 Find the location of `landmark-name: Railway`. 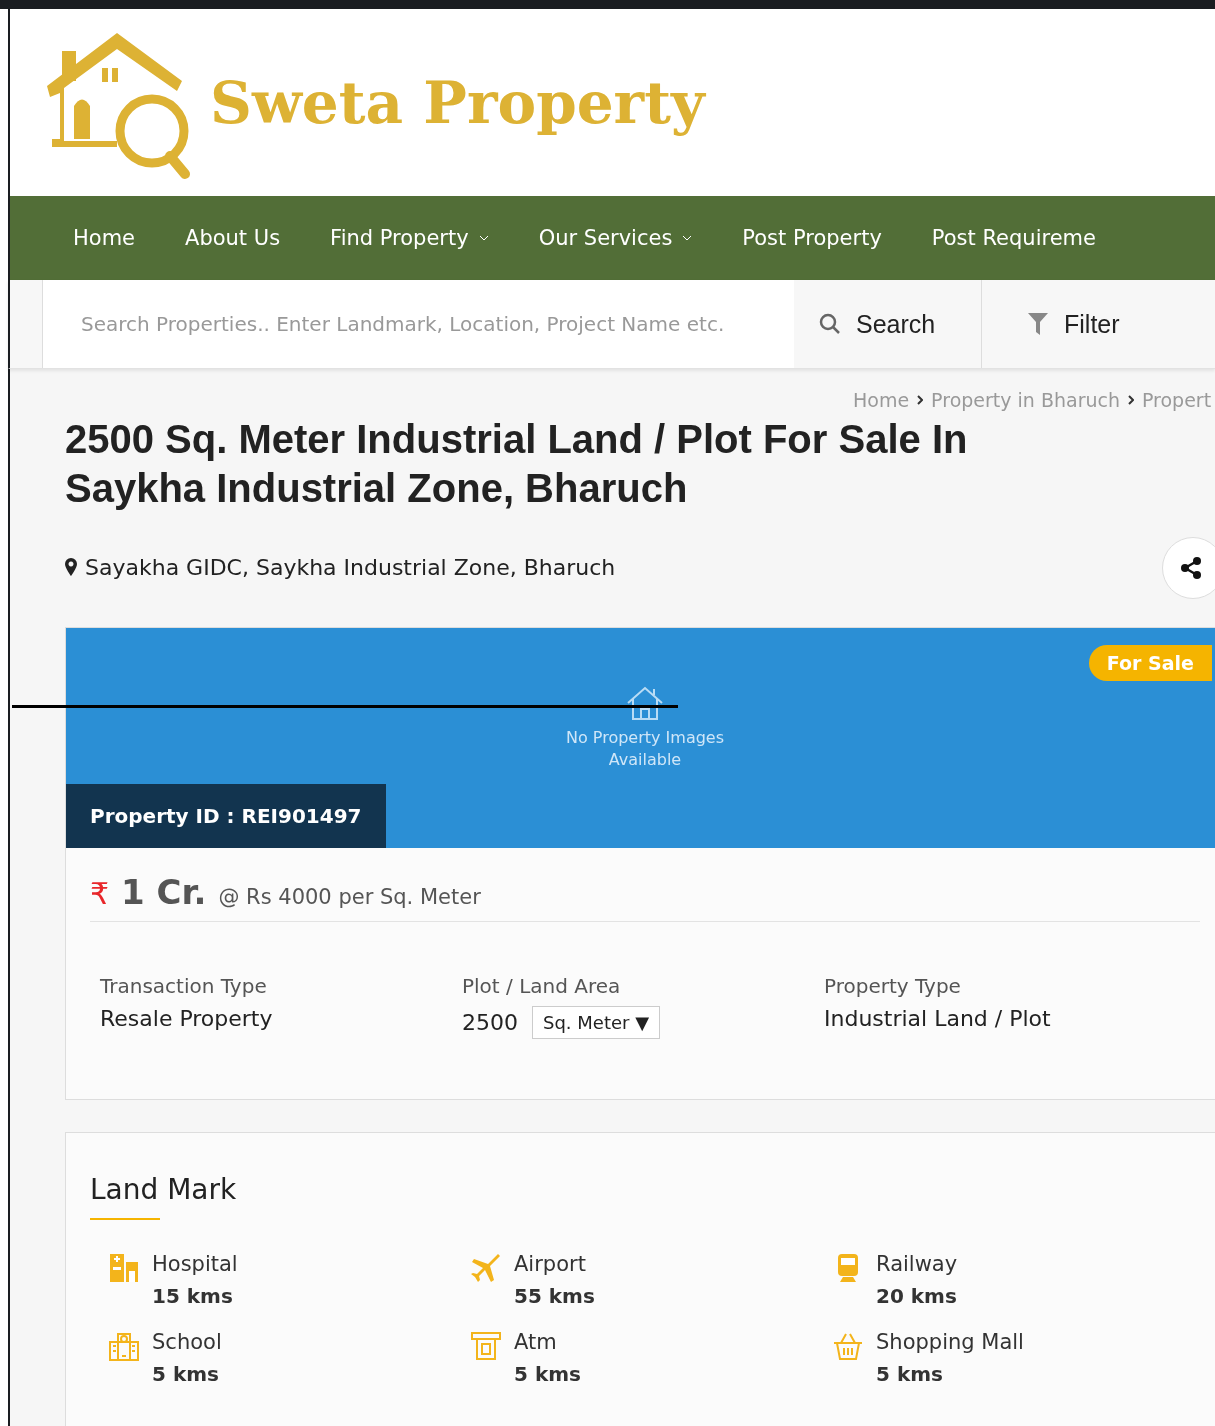

landmark-name: Railway is located at coordinates (917, 1264).